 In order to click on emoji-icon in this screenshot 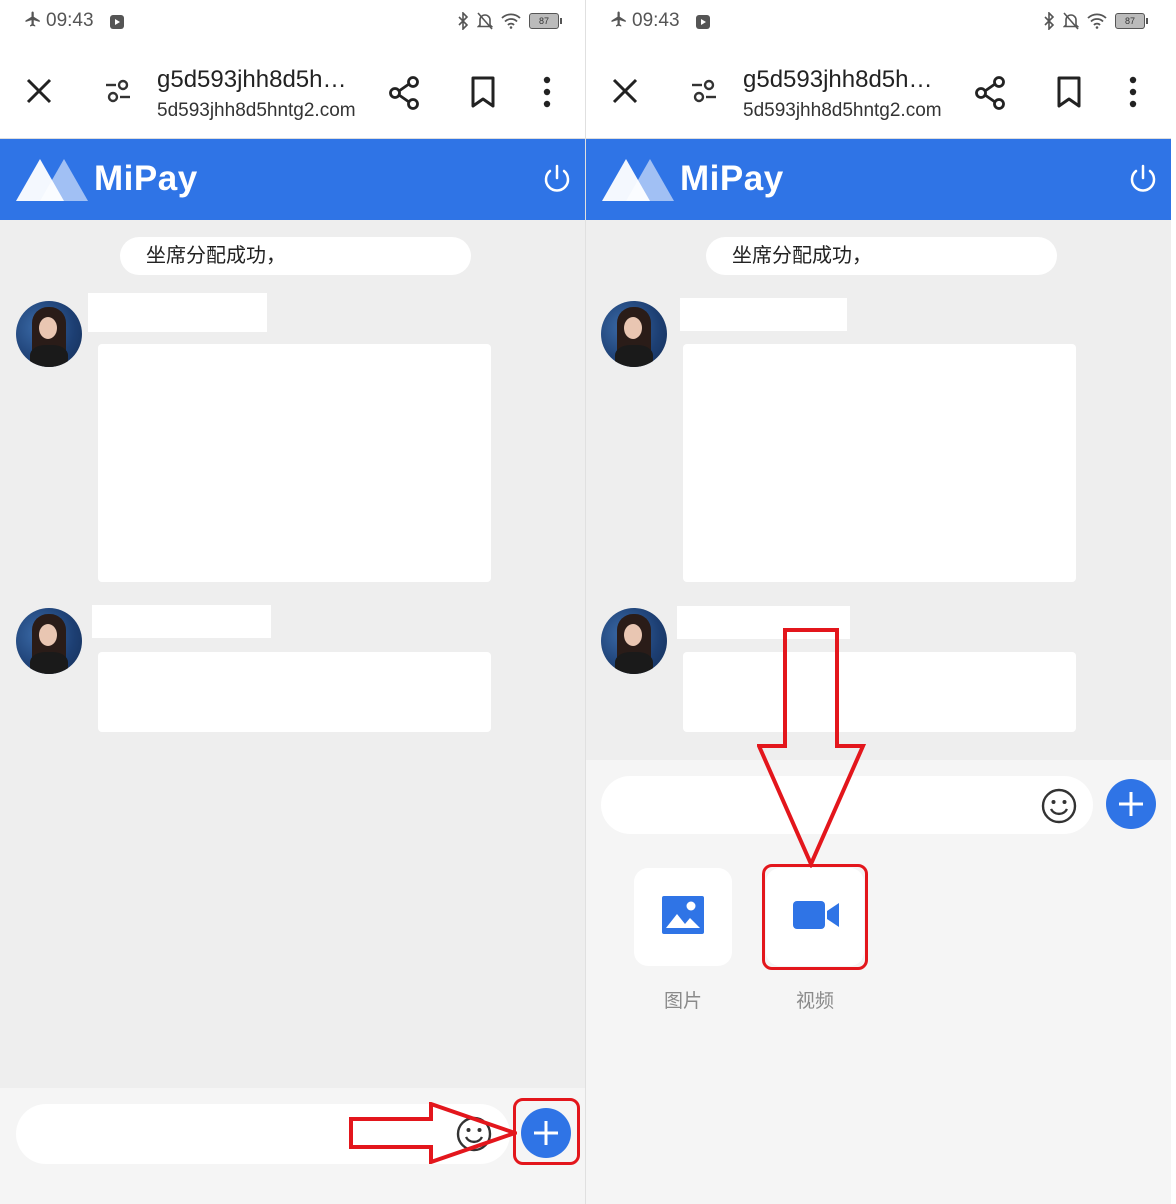, I will do `click(1059, 806)`.